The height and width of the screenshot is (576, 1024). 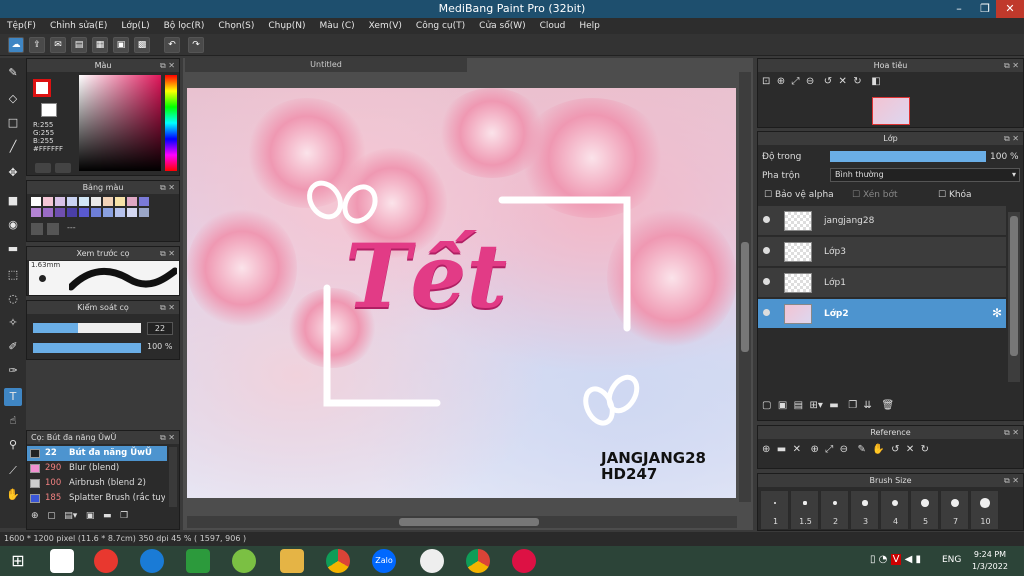 I want to click on brush-tool-icon: ✎, so click(x=13, y=73).